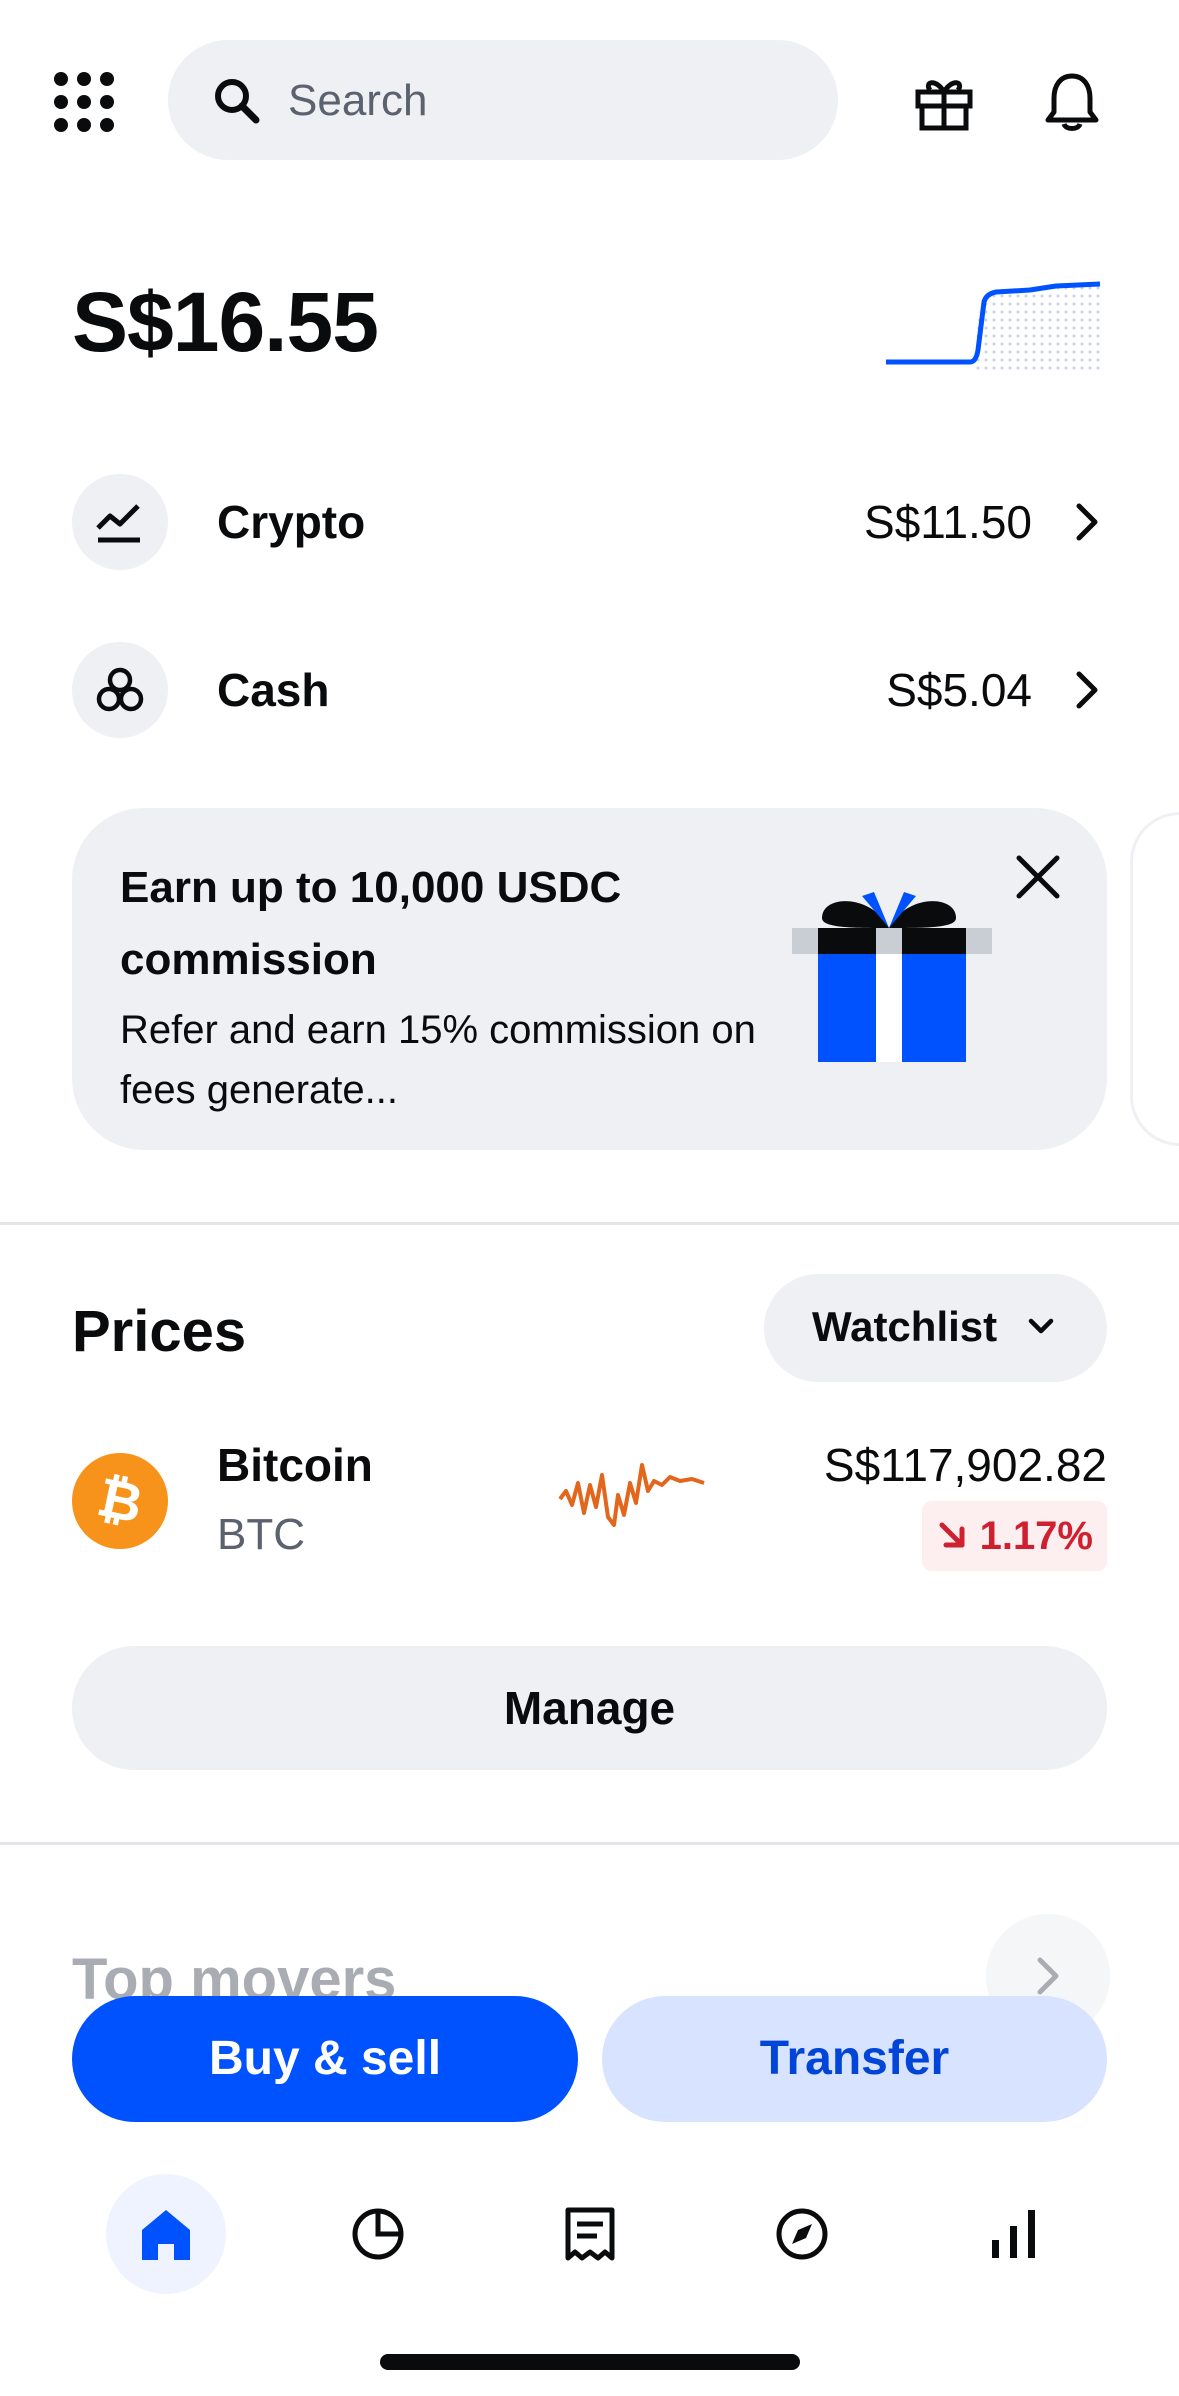  Describe the element at coordinates (1154, 979) in the screenshot. I see `next-promo-card-peek` at that location.